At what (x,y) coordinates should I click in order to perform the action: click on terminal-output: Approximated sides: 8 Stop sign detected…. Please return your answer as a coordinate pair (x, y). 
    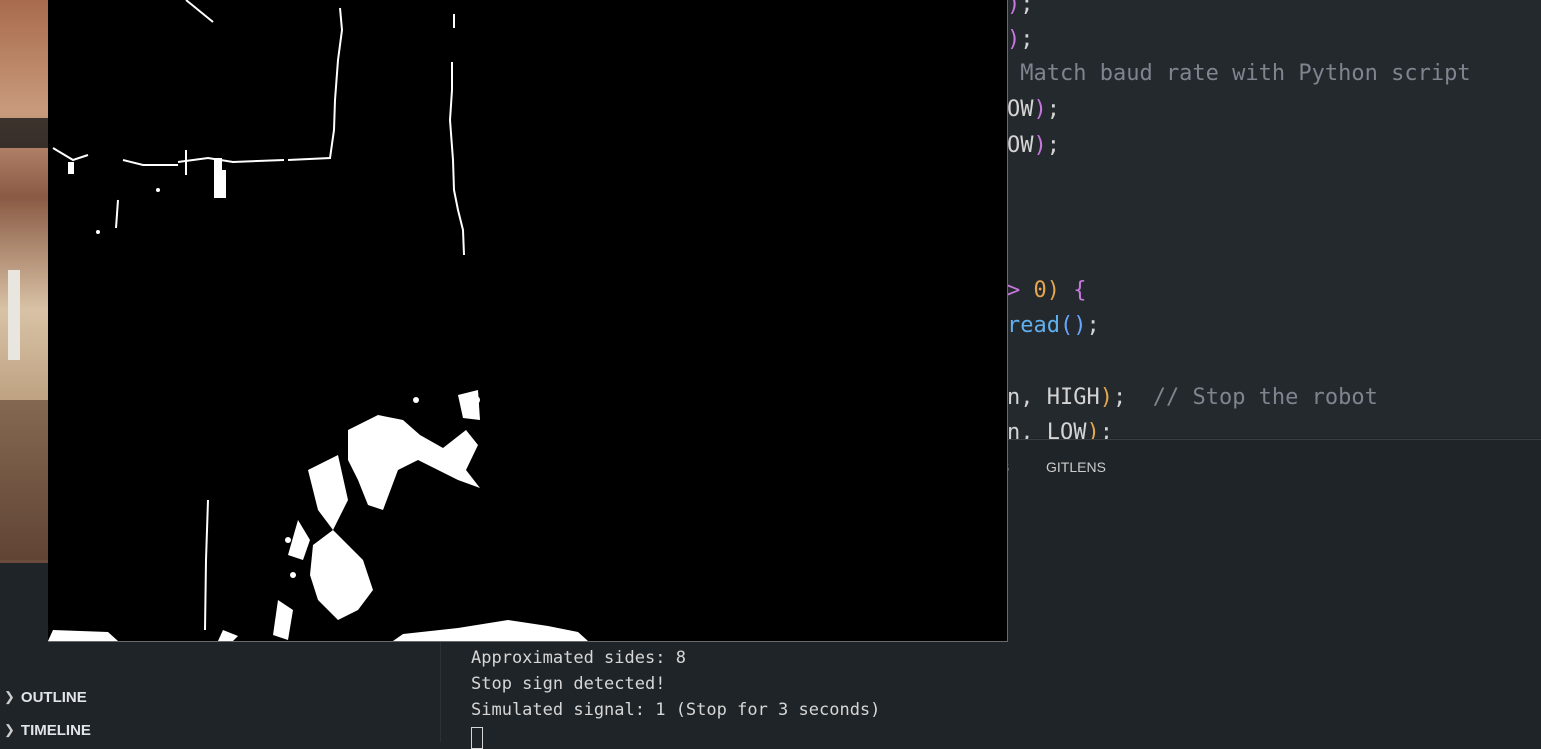
    Looking at the image, I should click on (675, 697).